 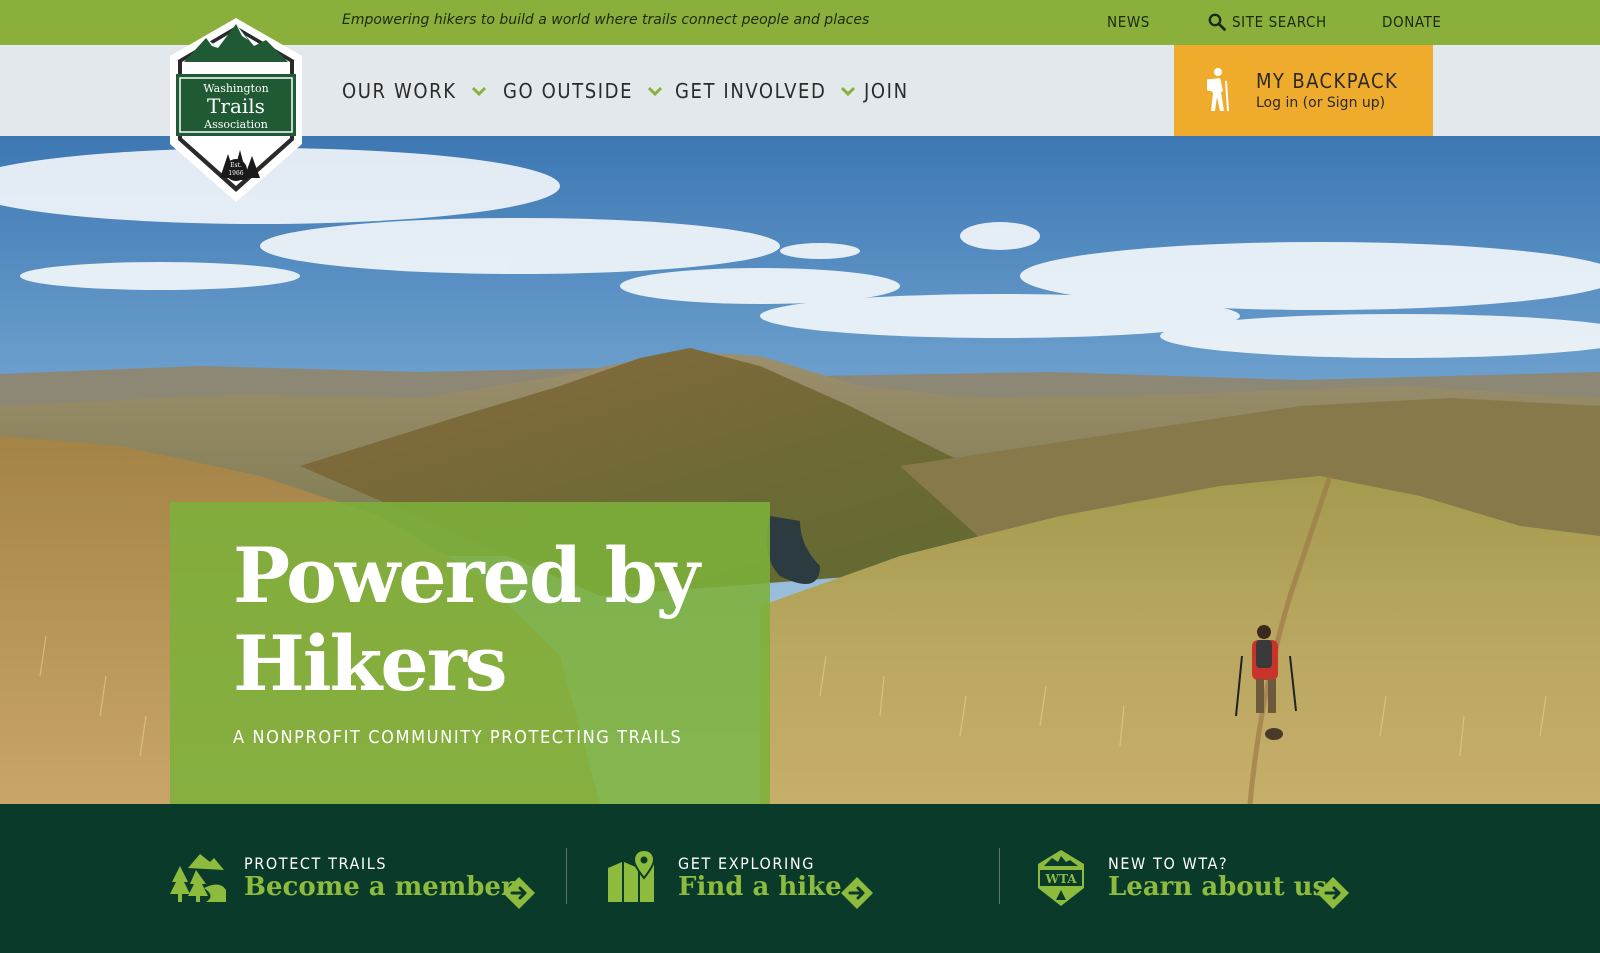 What do you see at coordinates (235, 124) in the screenshot?
I see `logo-line3: Association` at bounding box center [235, 124].